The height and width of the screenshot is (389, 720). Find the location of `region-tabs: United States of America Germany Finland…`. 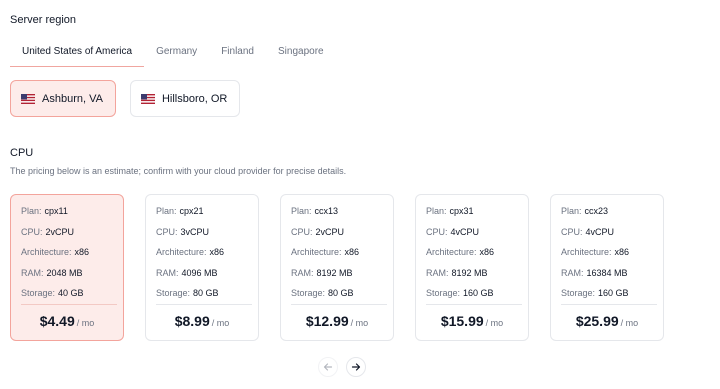

region-tabs: United States of America Germany Finland… is located at coordinates (173, 52).